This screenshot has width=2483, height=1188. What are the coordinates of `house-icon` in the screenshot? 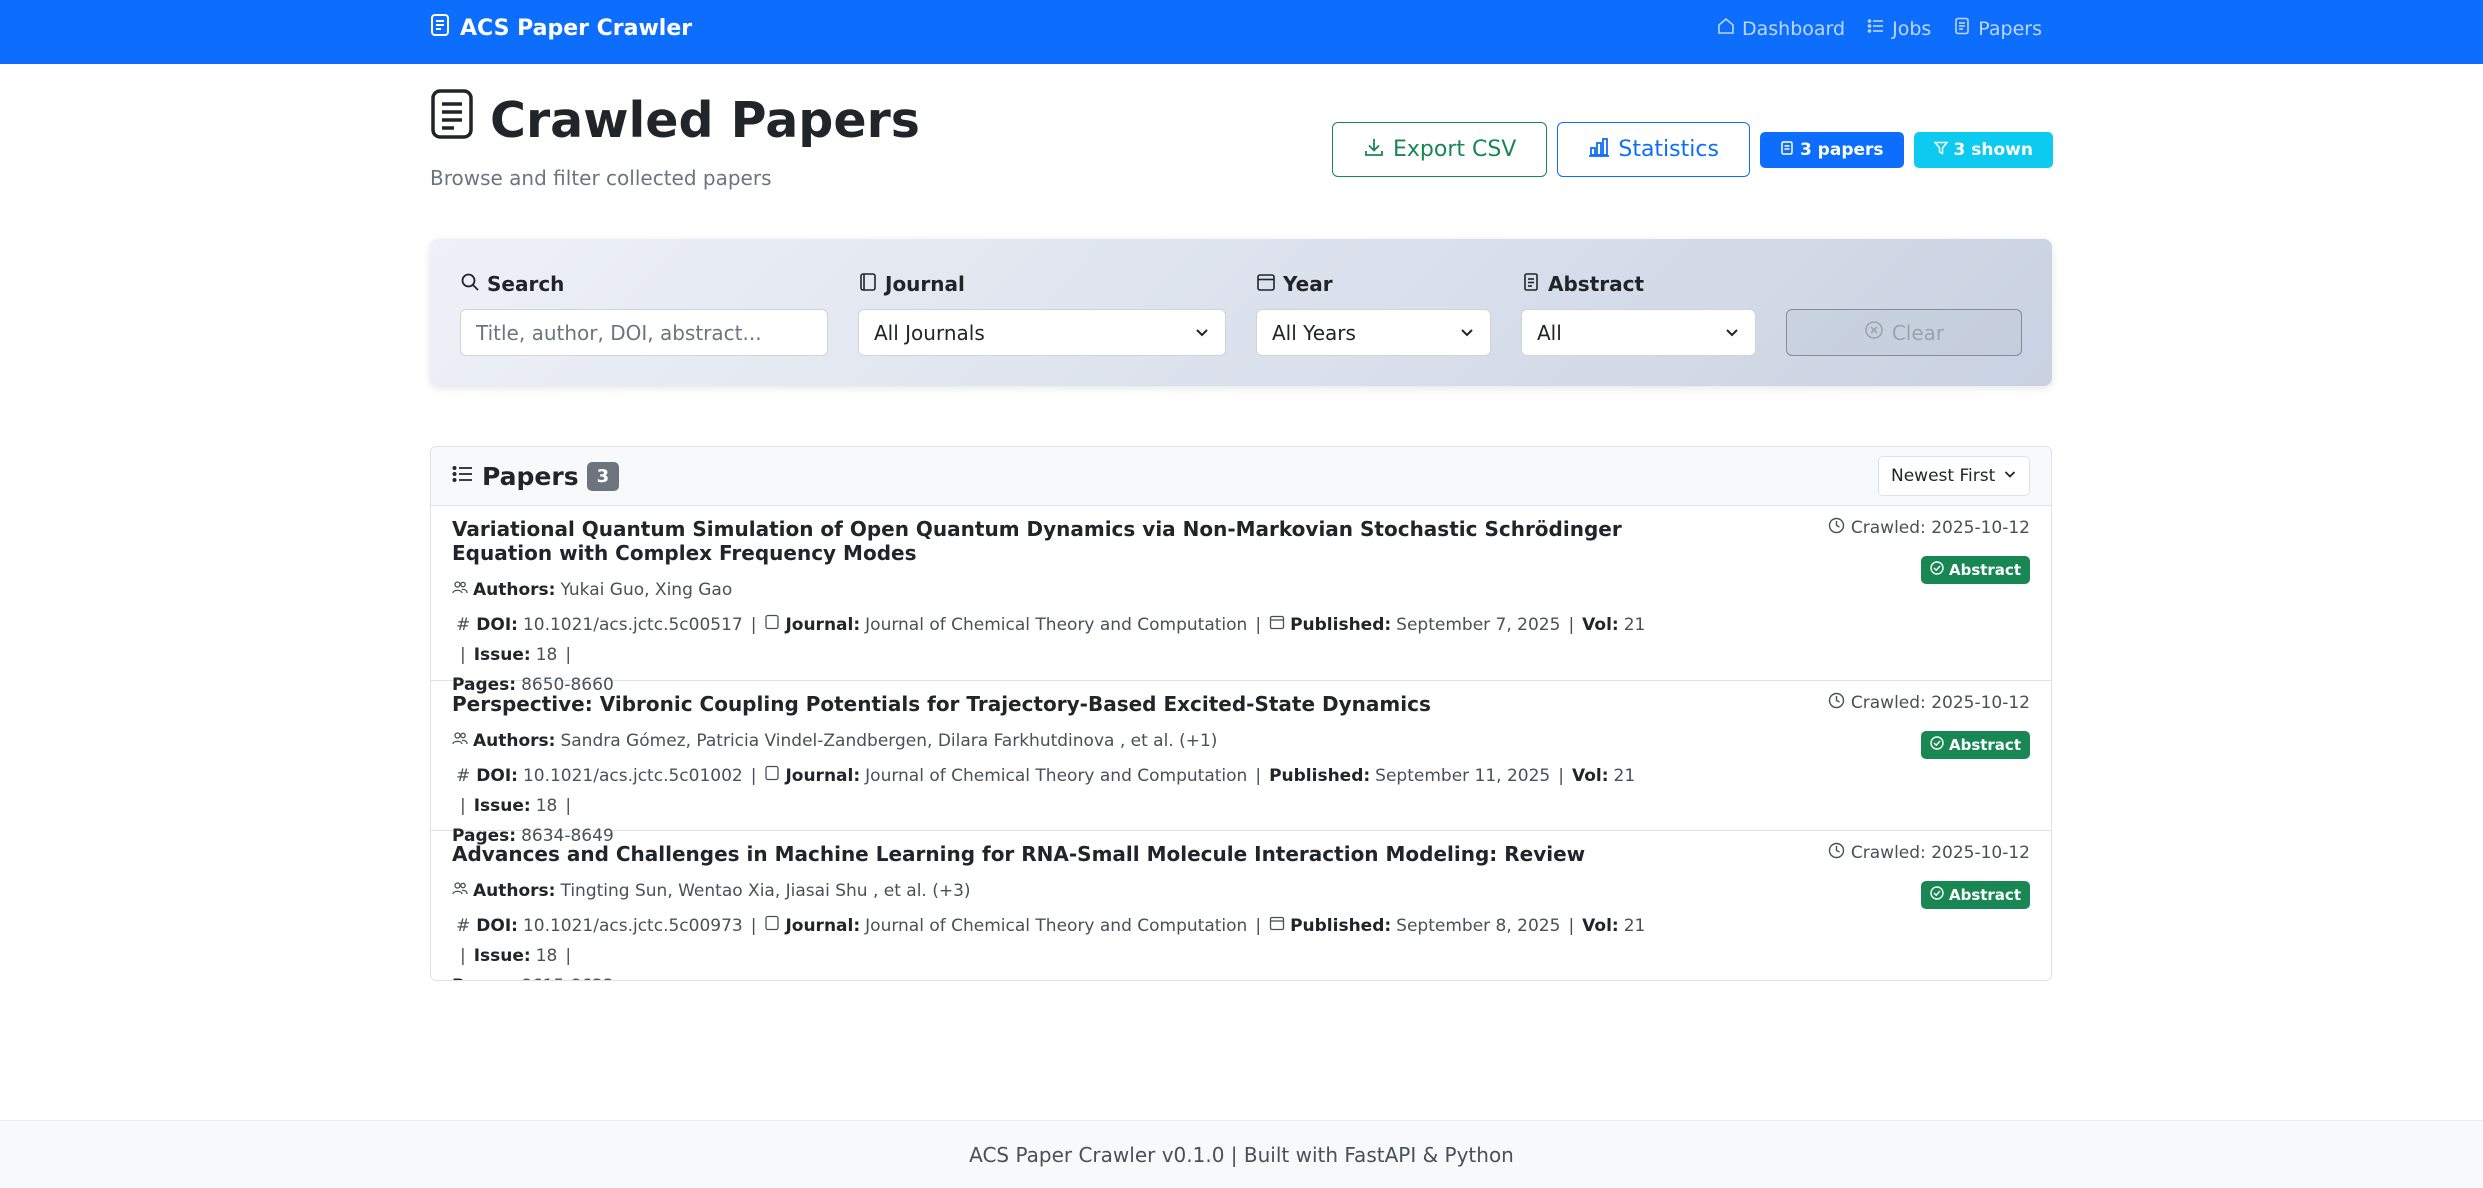 It's located at (1726, 28).